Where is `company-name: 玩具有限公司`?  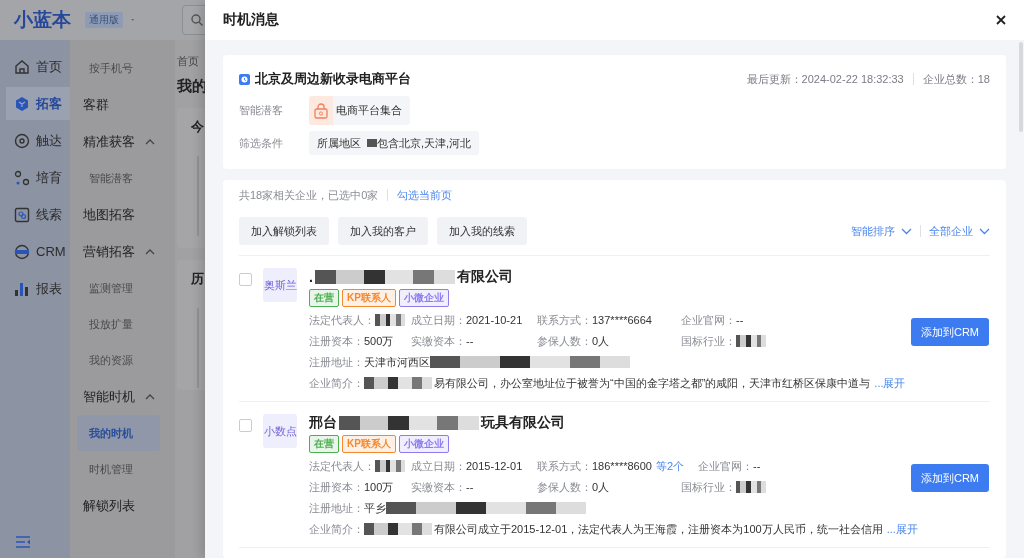 company-name: 玩具有限公司 is located at coordinates (523, 423).